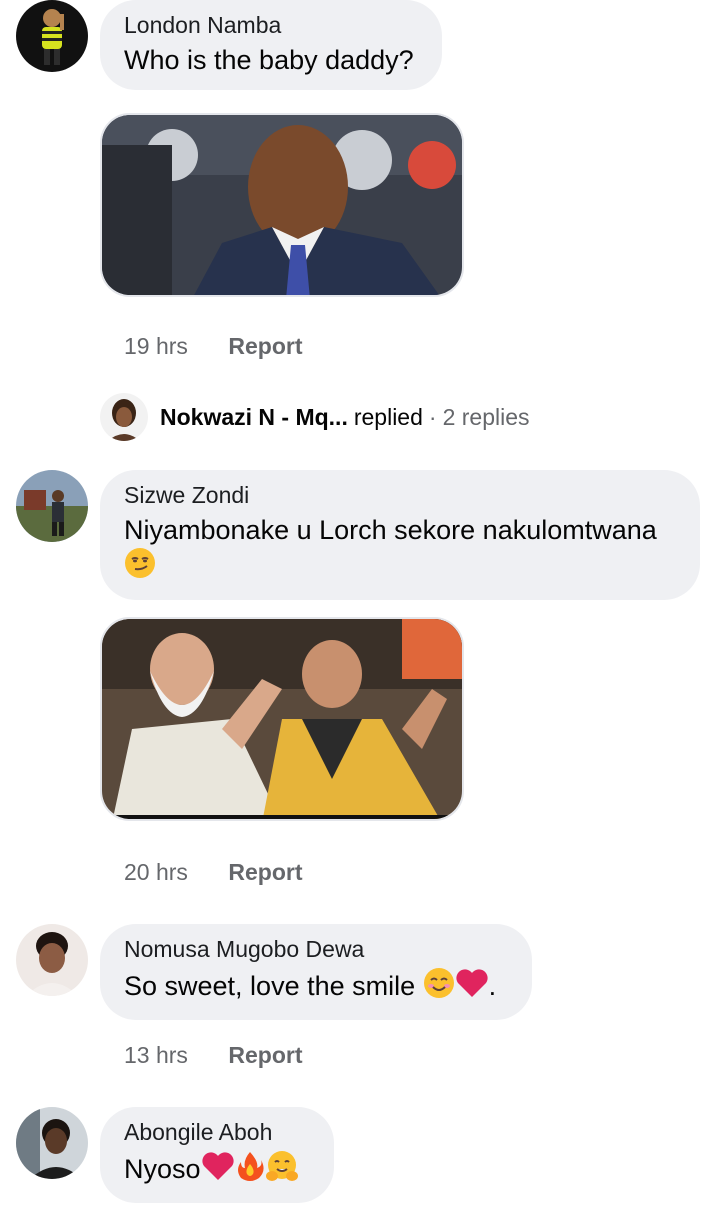  What do you see at coordinates (316, 949) in the screenshot?
I see `comment-author: Nomusa Mugobo Dewa` at bounding box center [316, 949].